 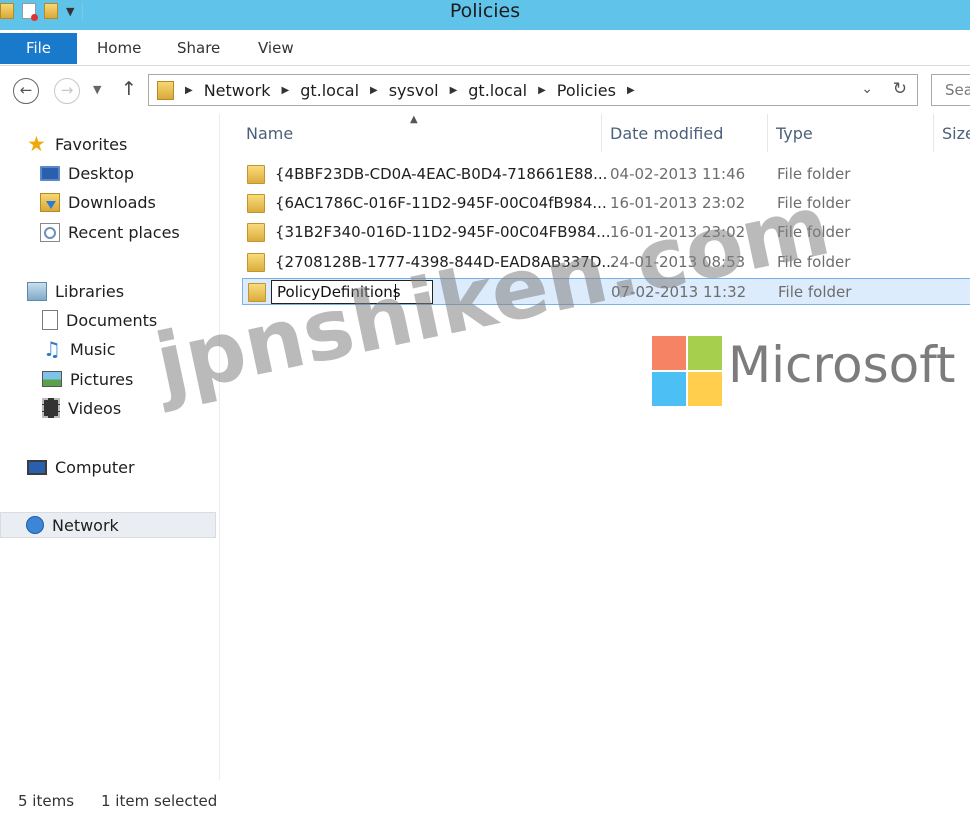 What do you see at coordinates (237, 90) in the screenshot?
I see `breadcrumb-network: Network` at bounding box center [237, 90].